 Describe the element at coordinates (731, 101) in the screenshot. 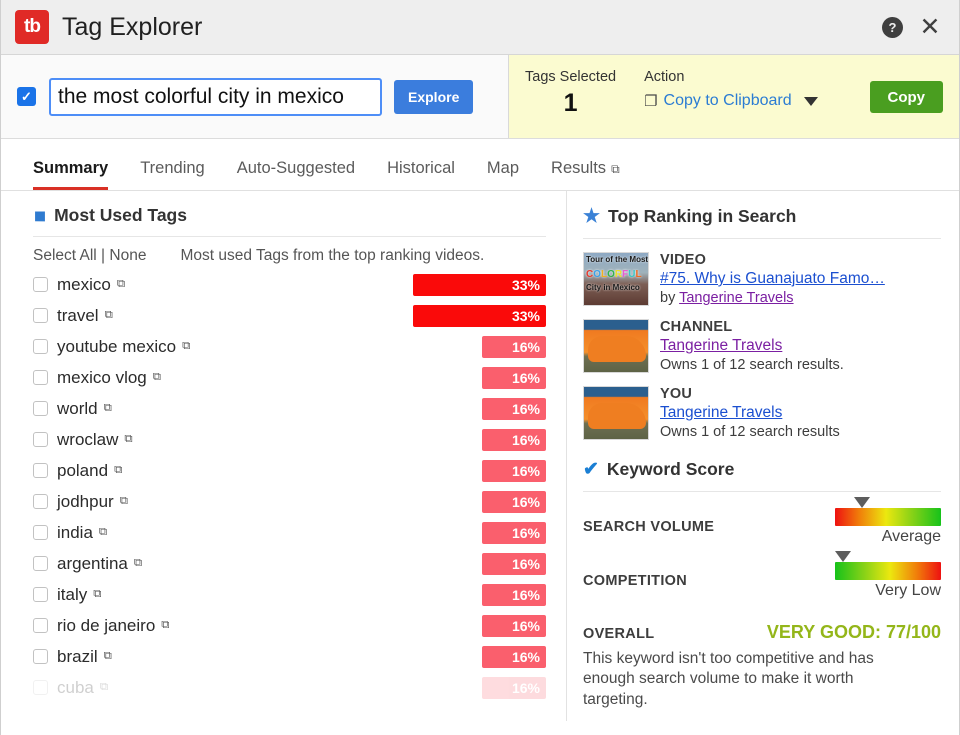

I see `action-dropdown: ❐ Copy to Clipboard` at that location.